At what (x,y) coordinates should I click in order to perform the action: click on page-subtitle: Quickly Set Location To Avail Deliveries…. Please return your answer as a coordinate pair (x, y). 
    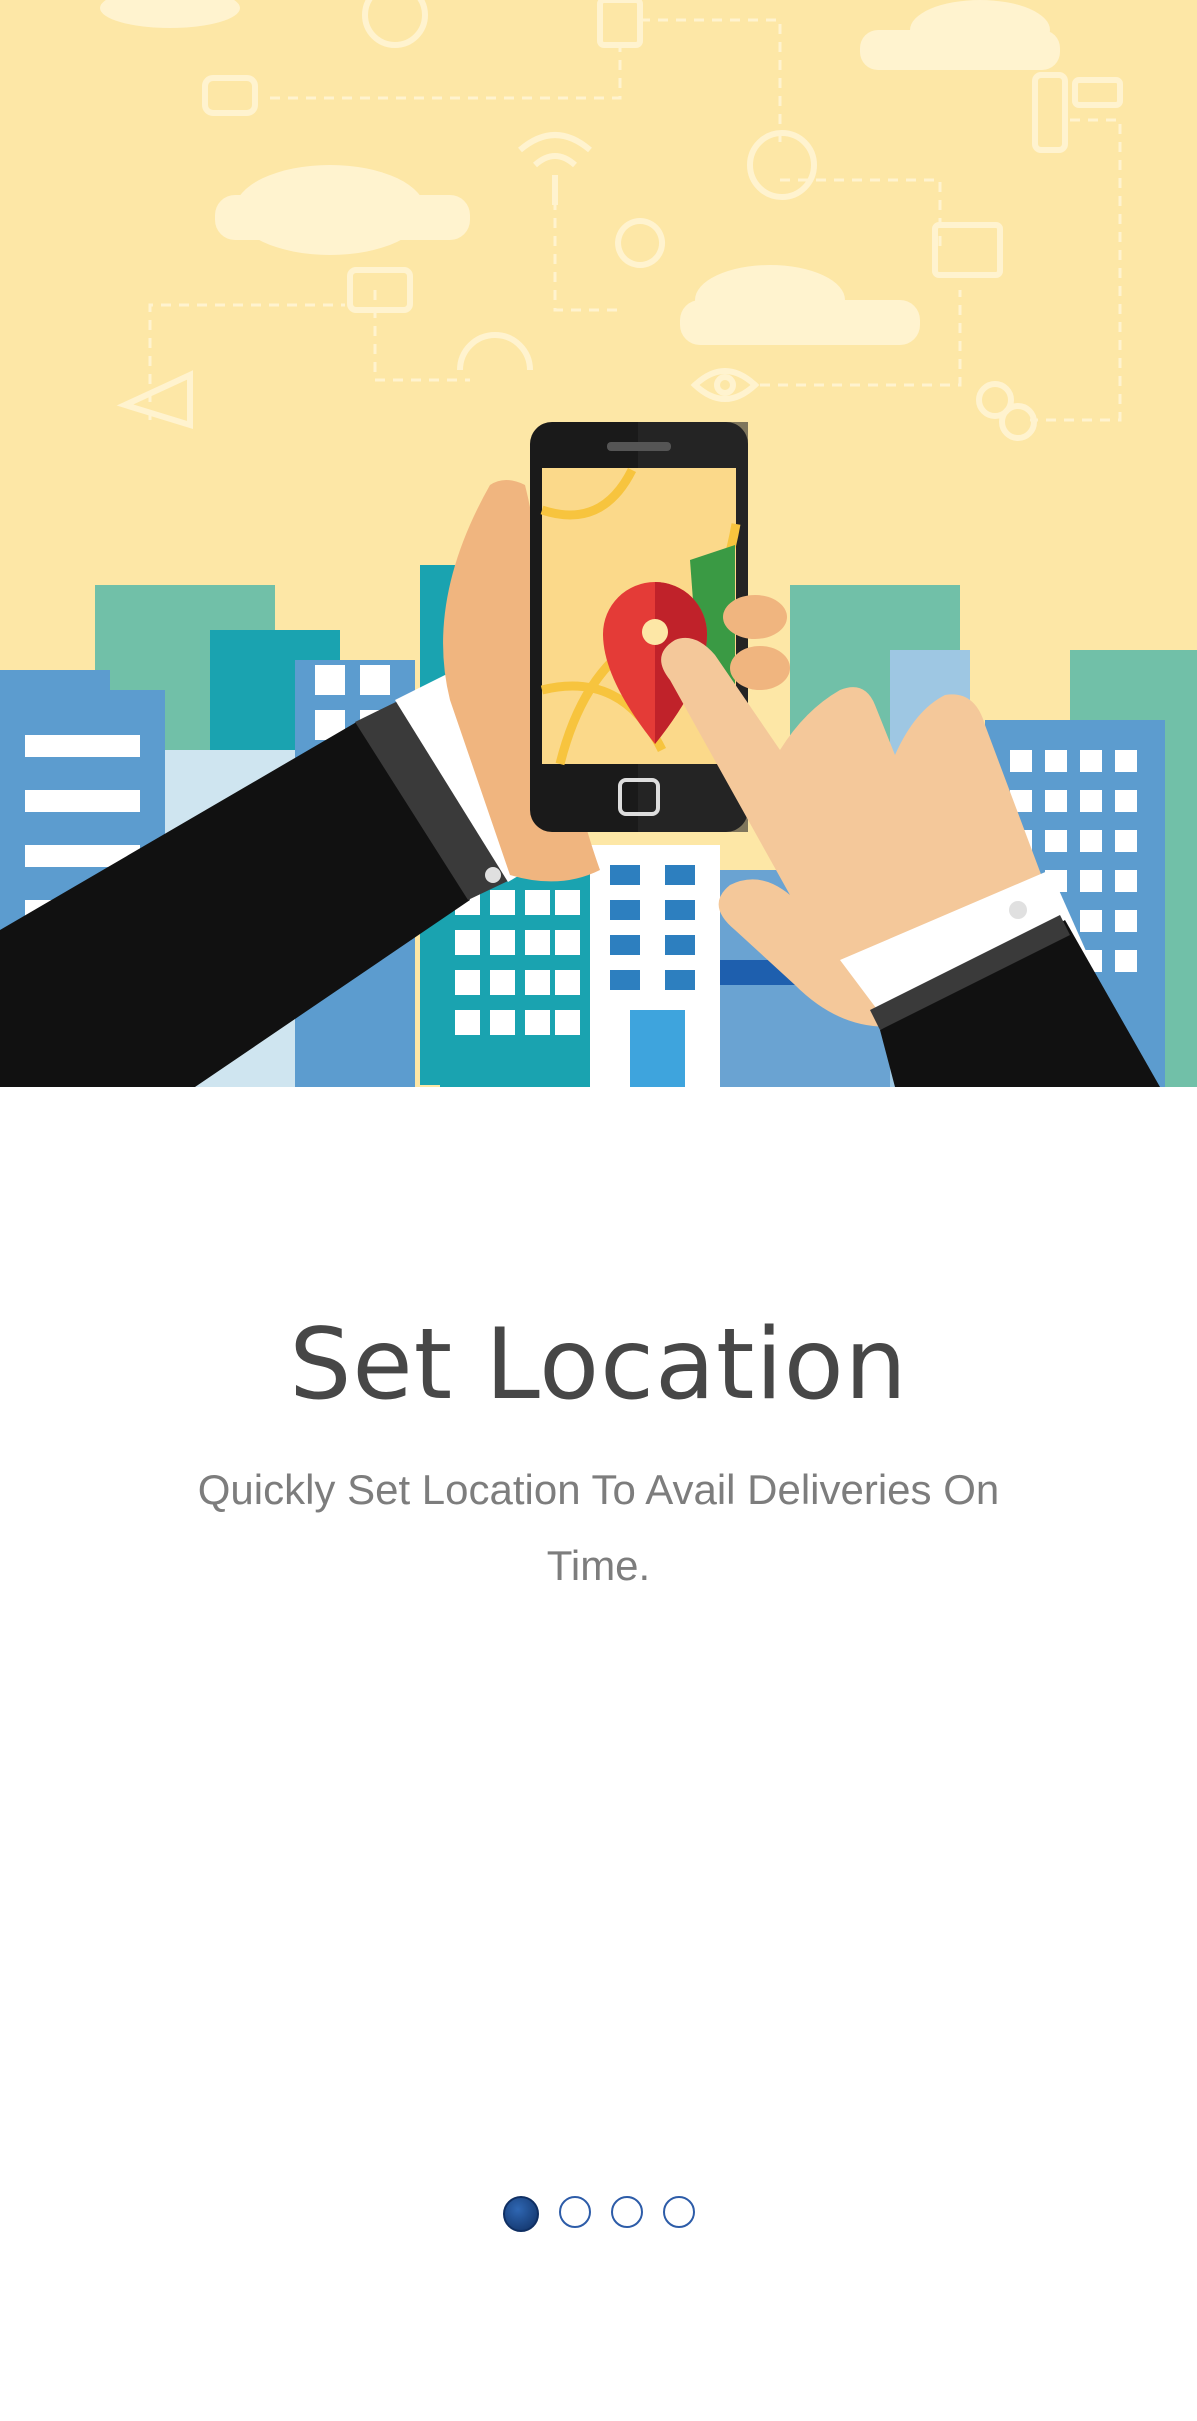
    Looking at the image, I should click on (598, 1527).